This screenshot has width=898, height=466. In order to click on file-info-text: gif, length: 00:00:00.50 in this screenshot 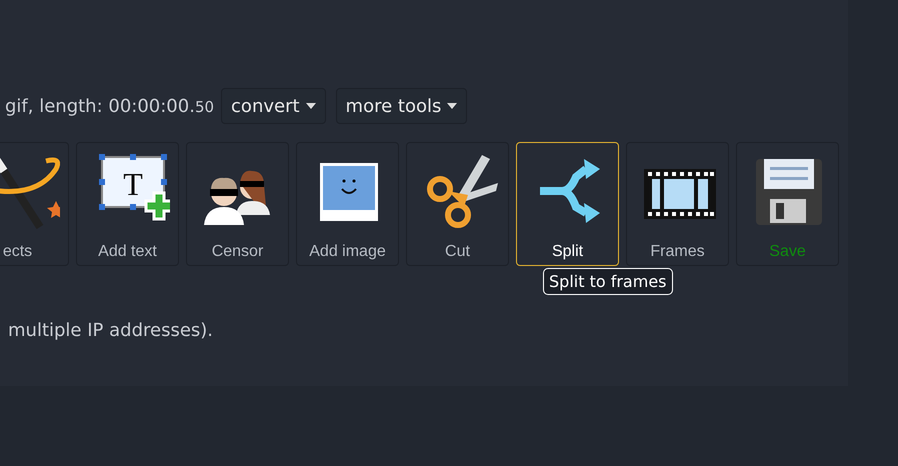, I will do `click(109, 106)`.